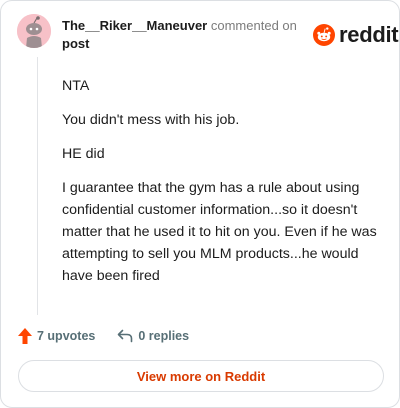 The height and width of the screenshot is (408, 400). Describe the element at coordinates (125, 336) in the screenshot. I see `reply-arrow-icon` at that location.